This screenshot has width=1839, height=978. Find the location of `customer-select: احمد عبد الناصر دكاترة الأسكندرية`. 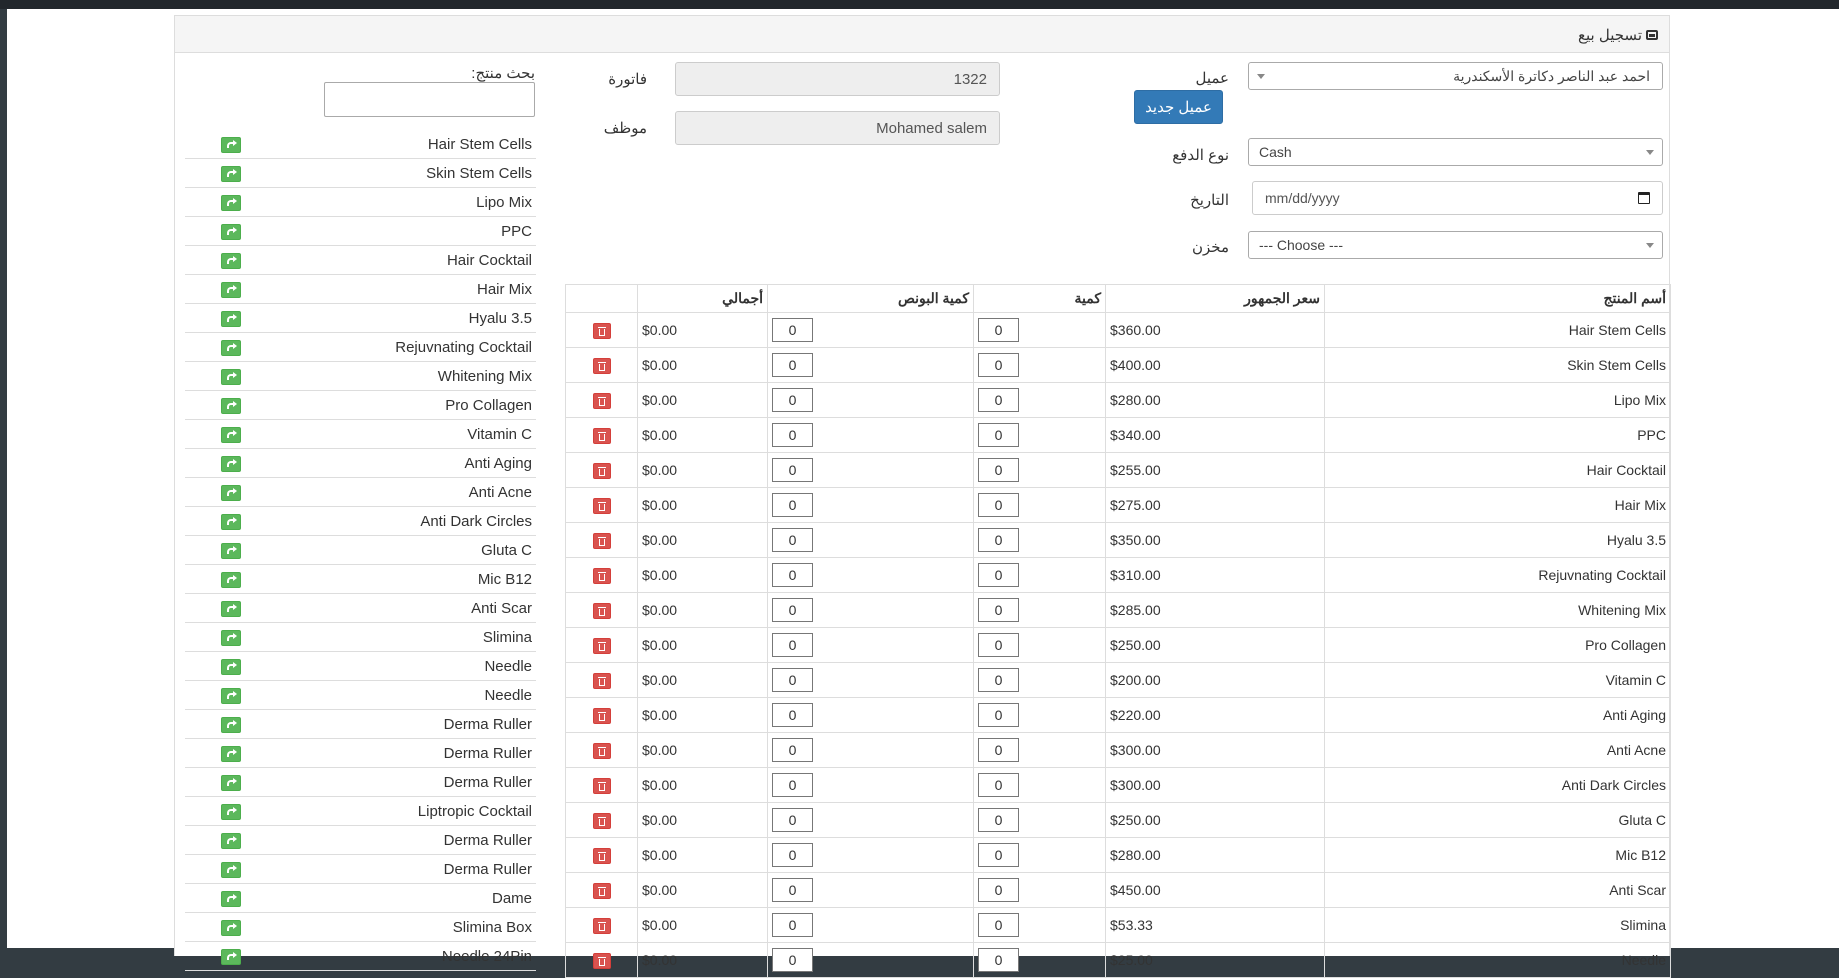

customer-select: احمد عبد الناصر دكاترة الأسكندرية is located at coordinates (1455, 76).